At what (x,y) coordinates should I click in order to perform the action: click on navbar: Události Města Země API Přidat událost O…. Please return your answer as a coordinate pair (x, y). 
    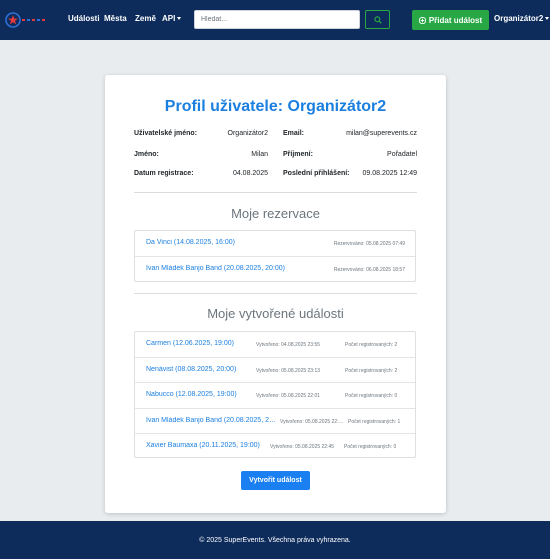
    Looking at the image, I should click on (275, 20).